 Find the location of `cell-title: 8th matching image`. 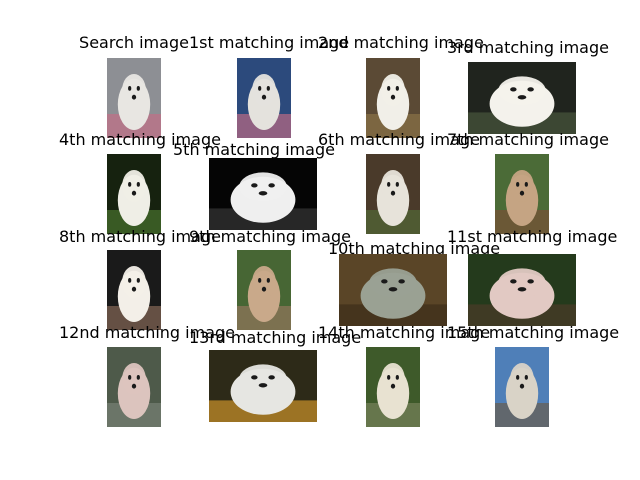

cell-title: 8th matching image is located at coordinates (140, 236).